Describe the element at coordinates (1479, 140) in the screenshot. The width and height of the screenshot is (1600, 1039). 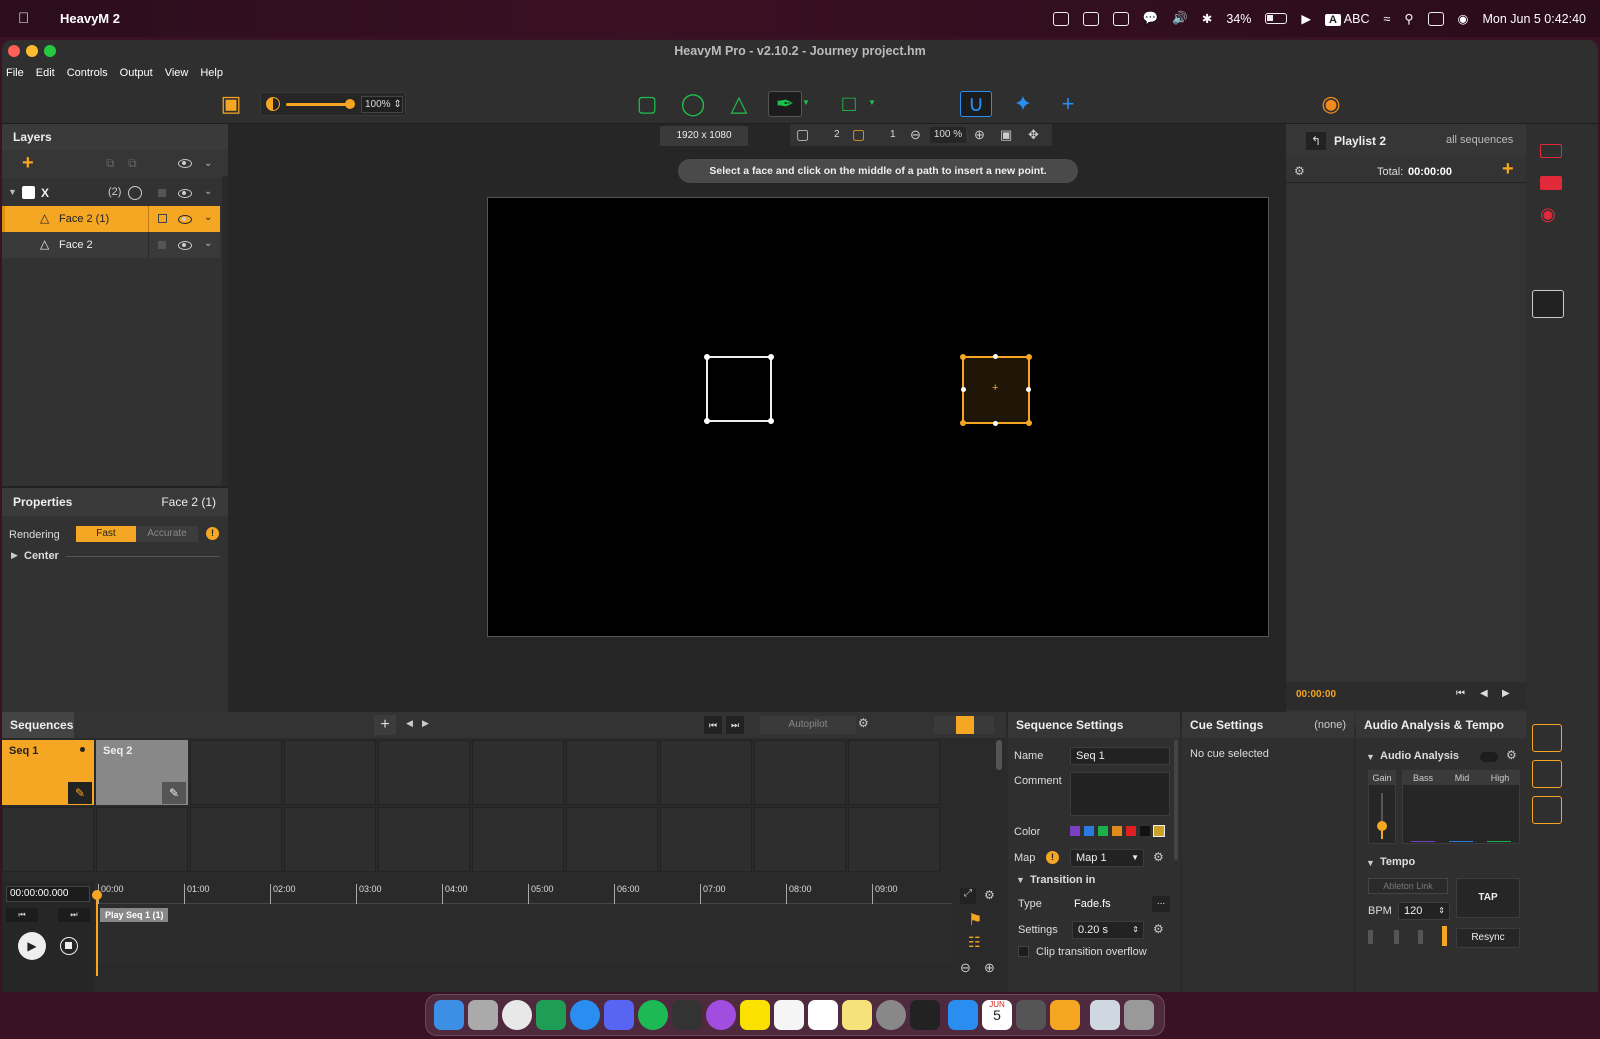
I see `playlist-scope: all sequences` at that location.